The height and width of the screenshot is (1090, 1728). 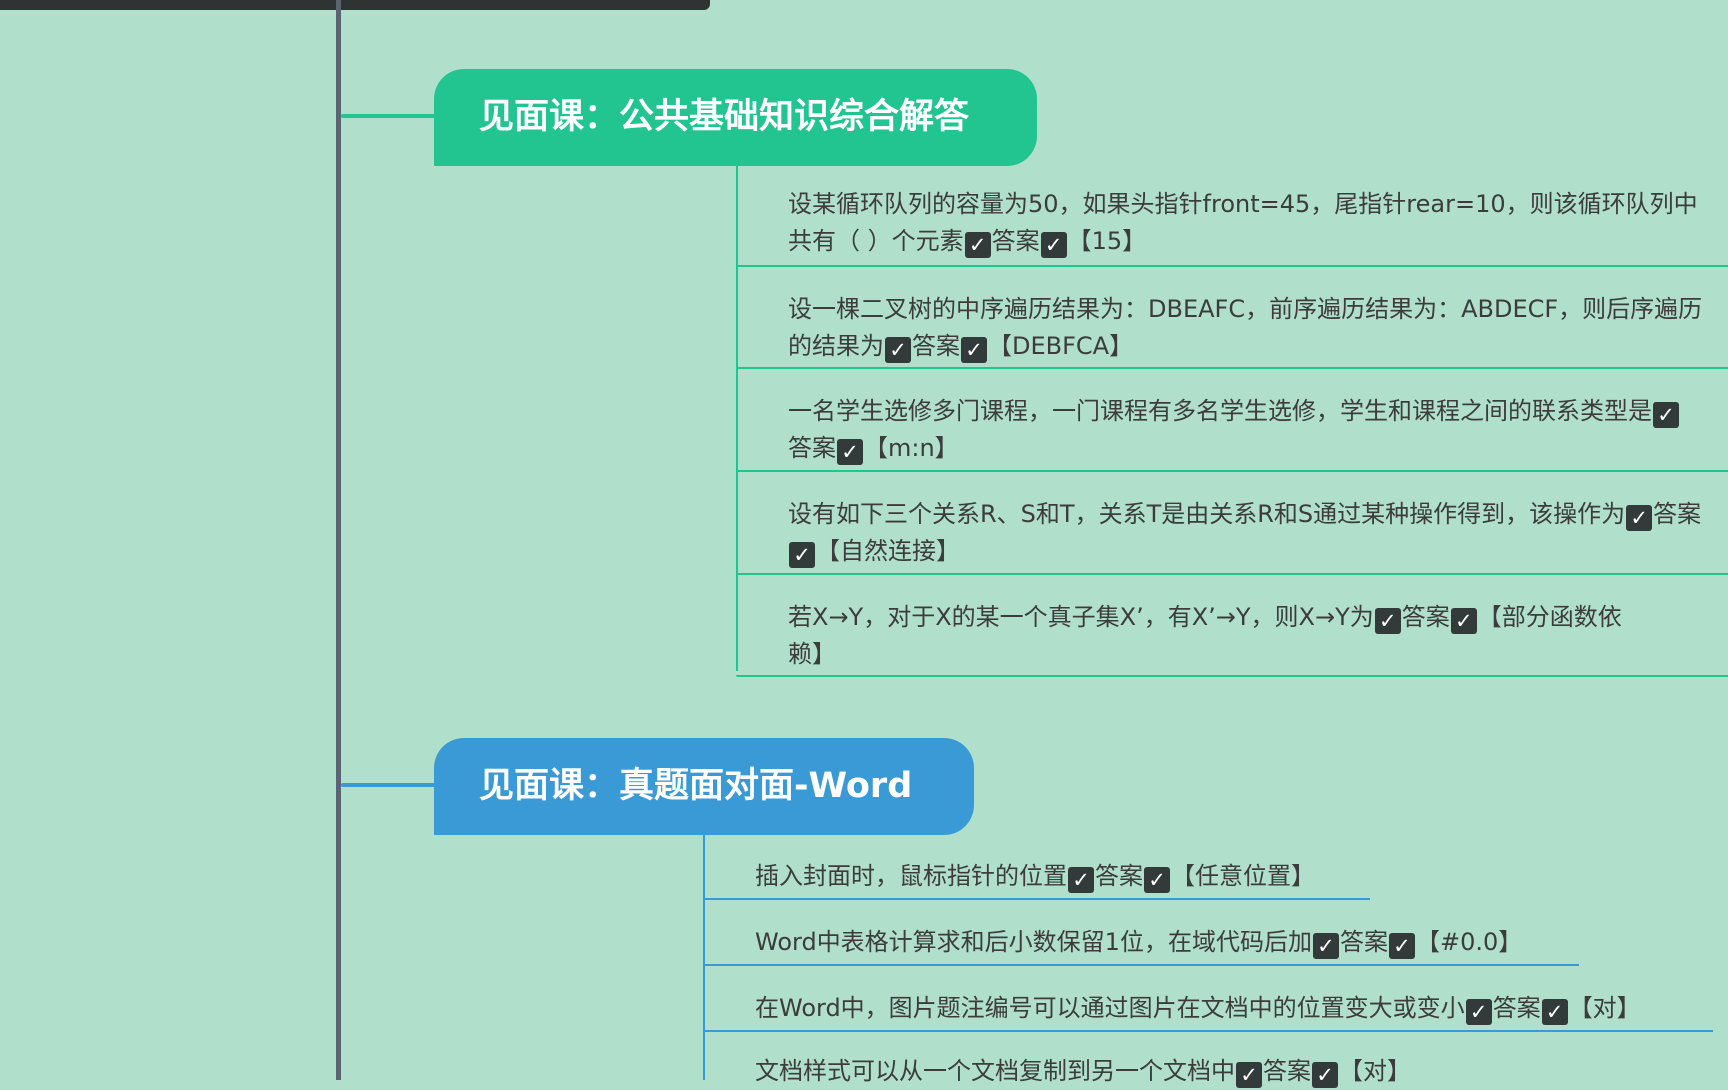 I want to click on answer-line: ✓ 【自然连接】, so click(x=1258, y=551).